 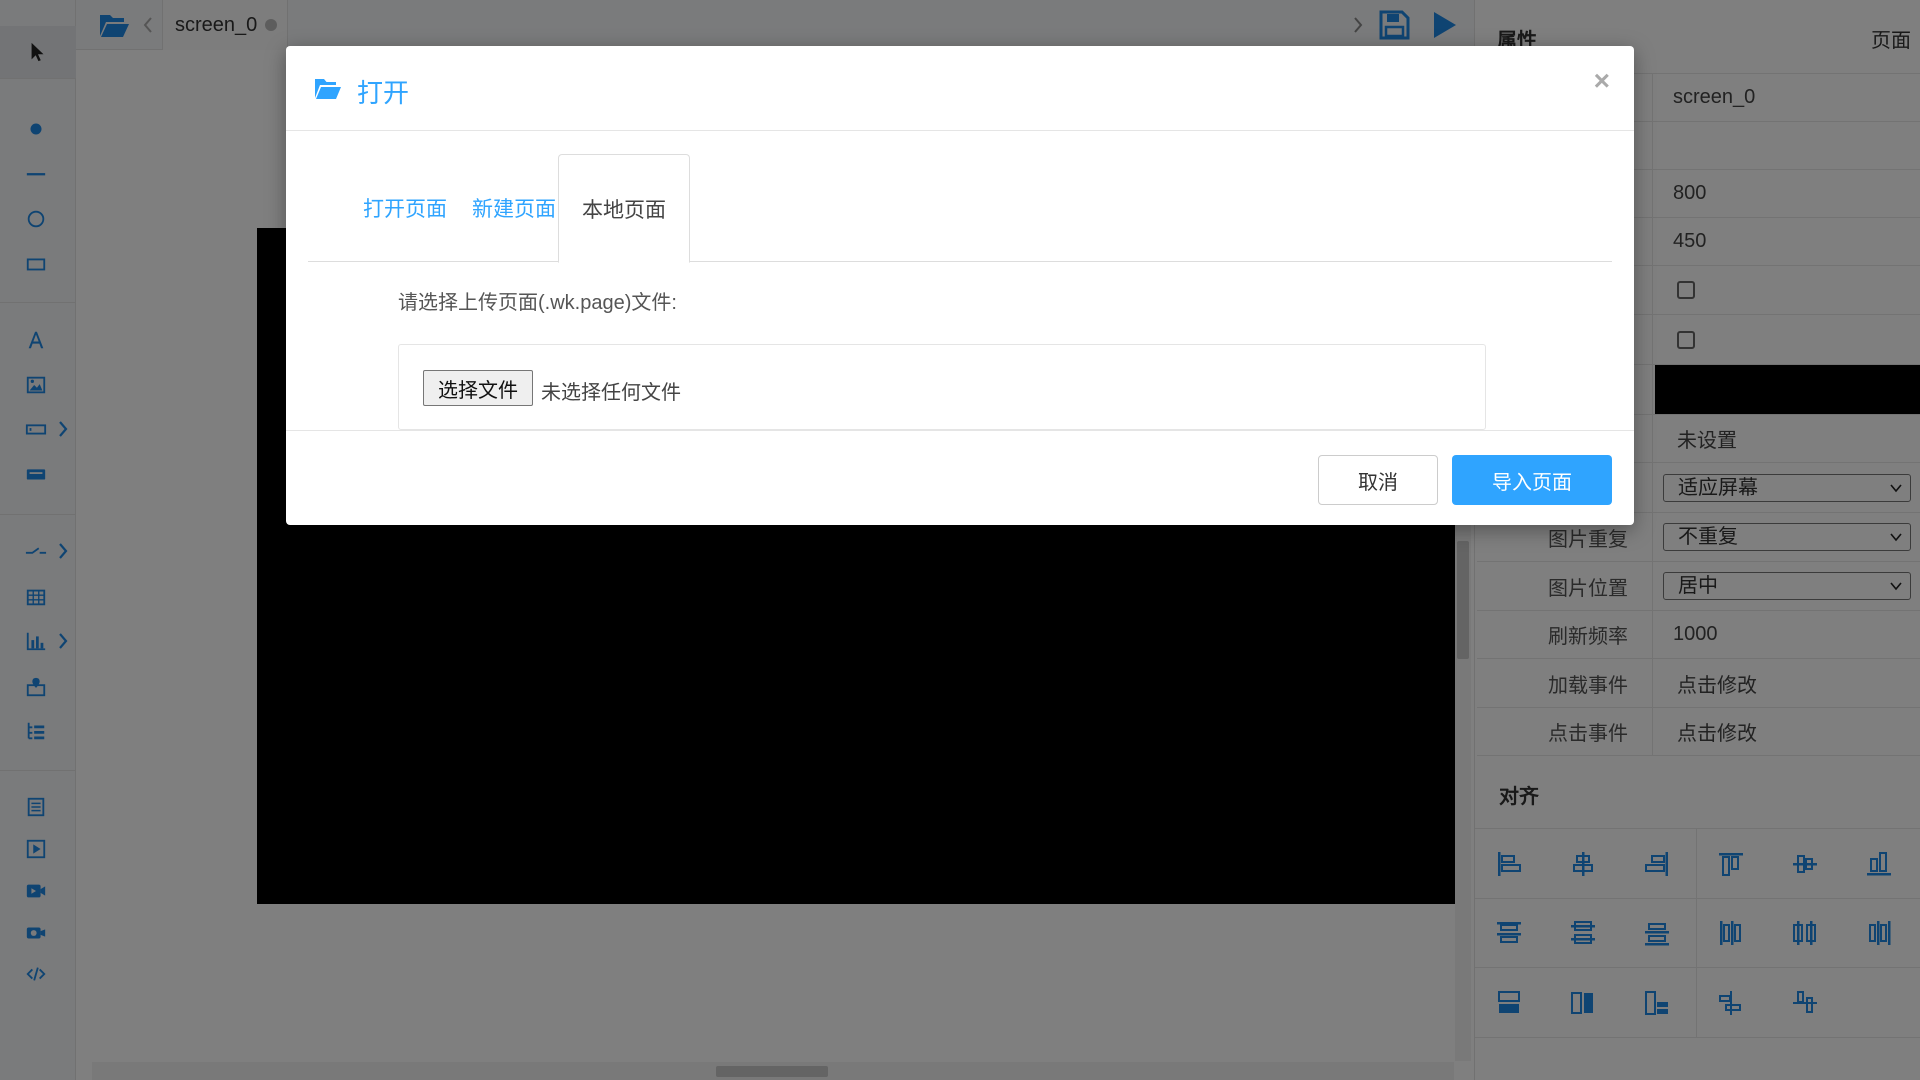 What do you see at coordinates (478, 388) in the screenshot?
I see `choose-file-button: 选择文件` at bounding box center [478, 388].